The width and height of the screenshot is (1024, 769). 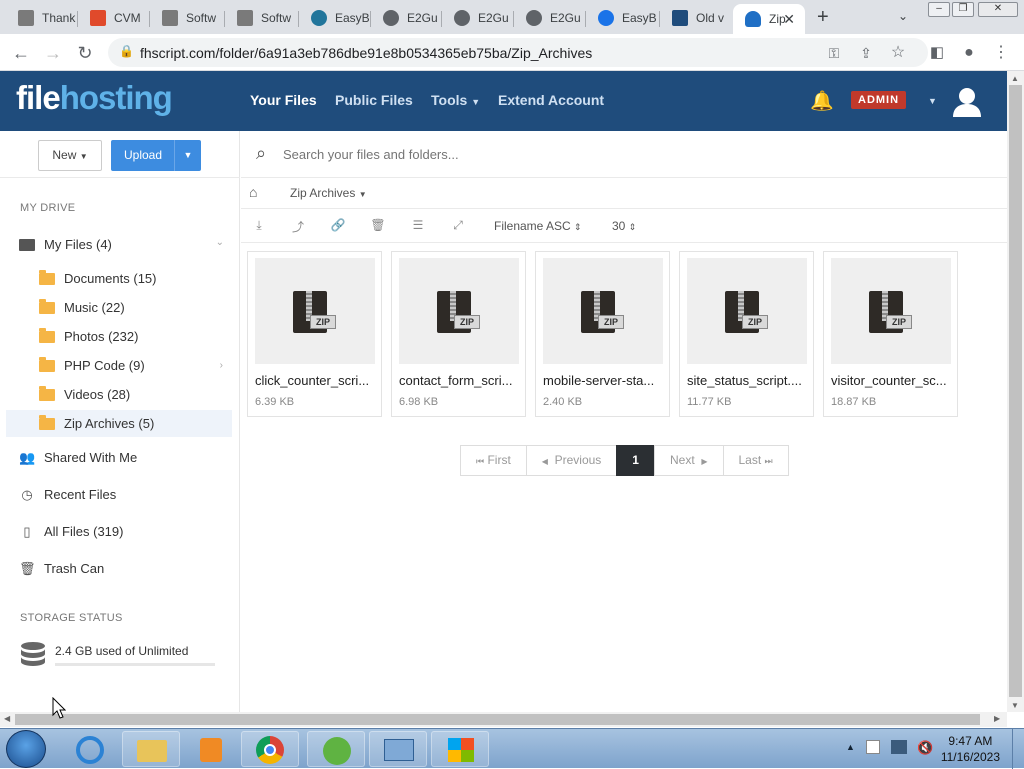 I want to click on fullscreen-icon: ⤢, so click(x=458, y=226).